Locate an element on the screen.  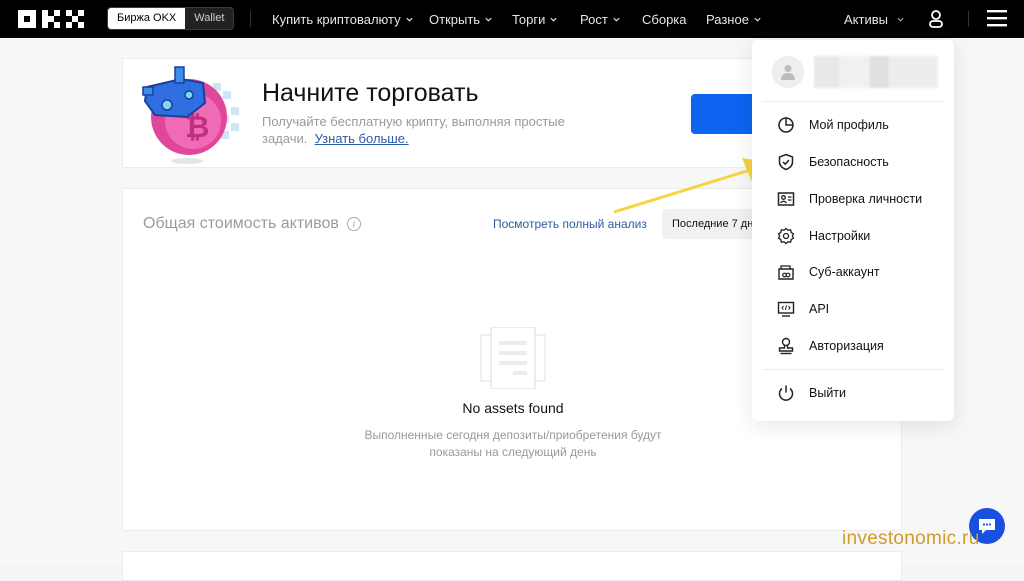
menu-item-label: API is located at coordinates (819, 309).